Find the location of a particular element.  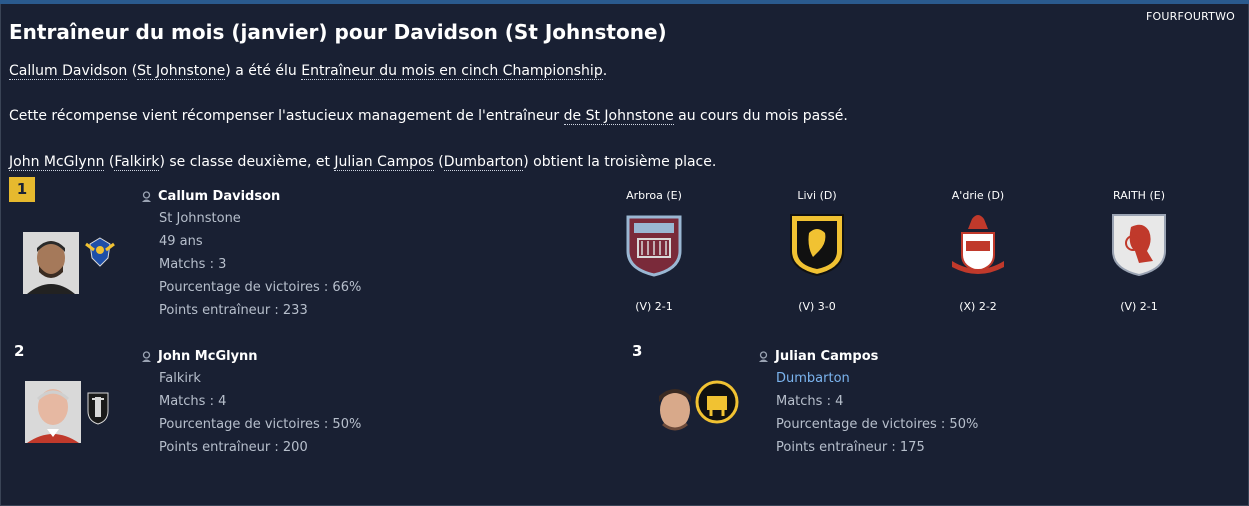

winner-age: 49 ans is located at coordinates (181, 241).